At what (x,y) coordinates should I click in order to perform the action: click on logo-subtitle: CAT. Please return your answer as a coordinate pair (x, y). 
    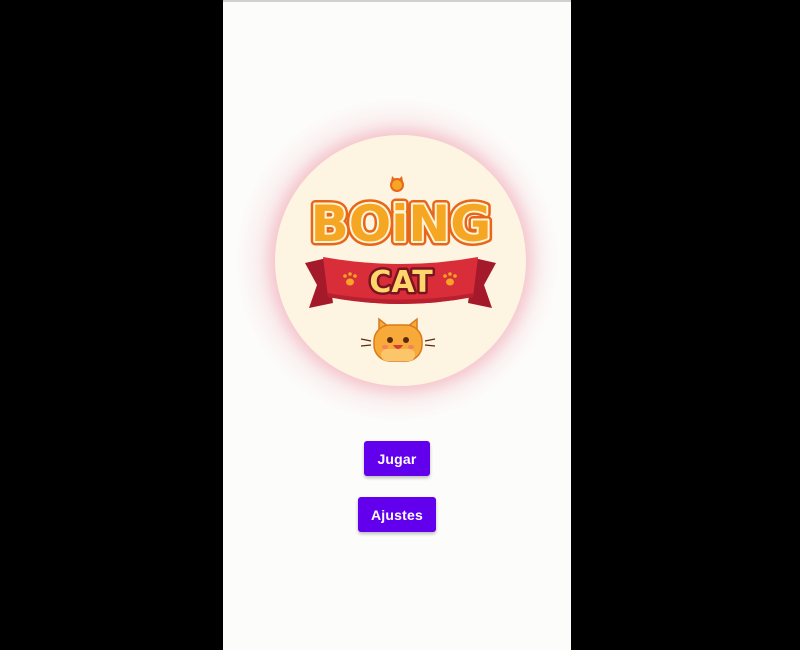
    Looking at the image, I should click on (401, 282).